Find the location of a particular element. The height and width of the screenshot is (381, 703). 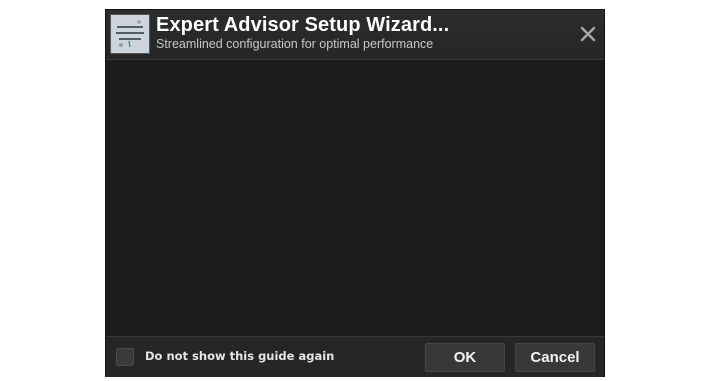

ea-logo-icon is located at coordinates (130, 34).